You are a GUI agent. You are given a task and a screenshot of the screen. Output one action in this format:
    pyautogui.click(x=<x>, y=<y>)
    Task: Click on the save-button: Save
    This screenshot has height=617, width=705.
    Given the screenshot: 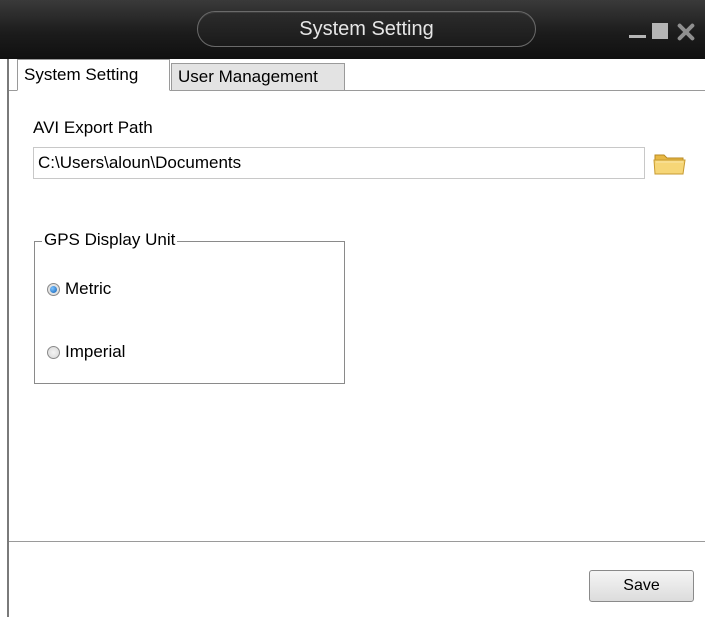 What is the action you would take?
    pyautogui.click(x=641, y=586)
    